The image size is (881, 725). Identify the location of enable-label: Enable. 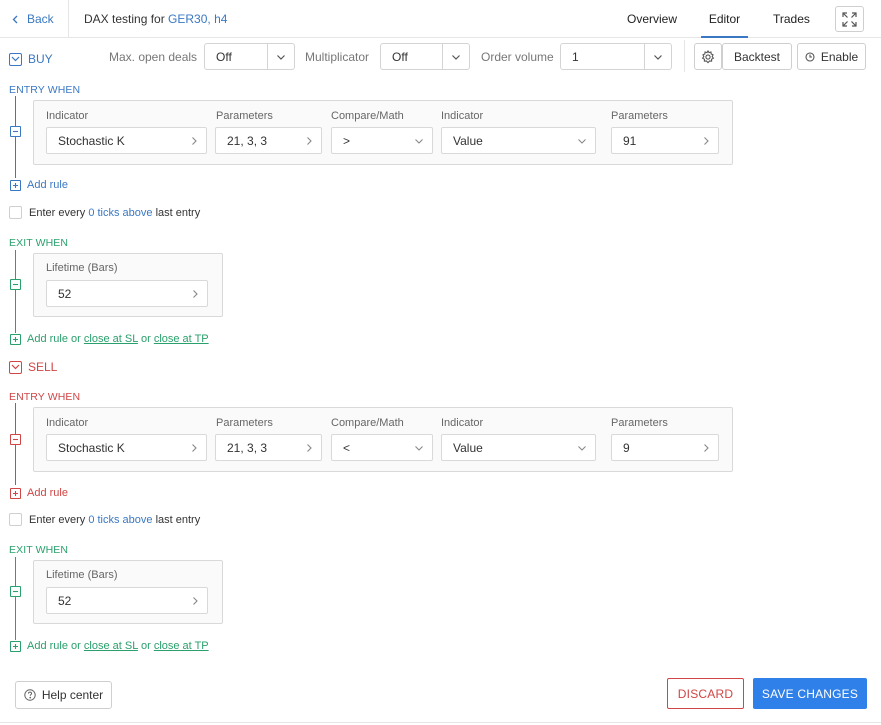
(839, 56).